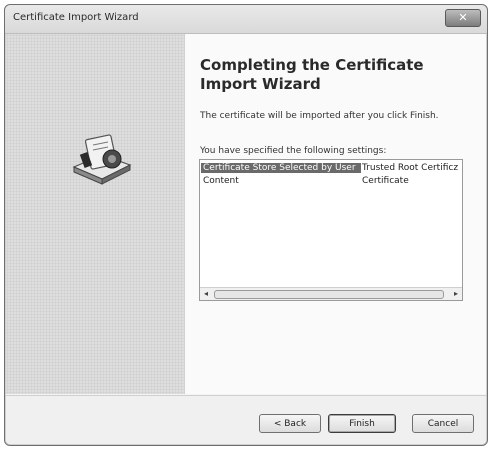 The width and height of the screenshot is (492, 450). Describe the element at coordinates (331, 181) in the screenshot. I see `list-item: Content Certificate` at that location.